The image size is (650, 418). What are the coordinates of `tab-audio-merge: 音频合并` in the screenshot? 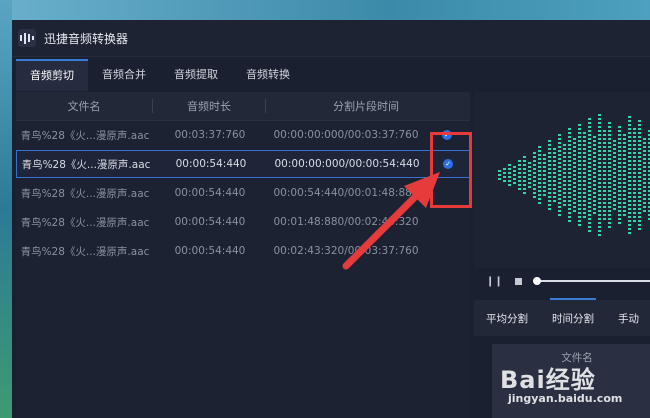 It's located at (124, 75).